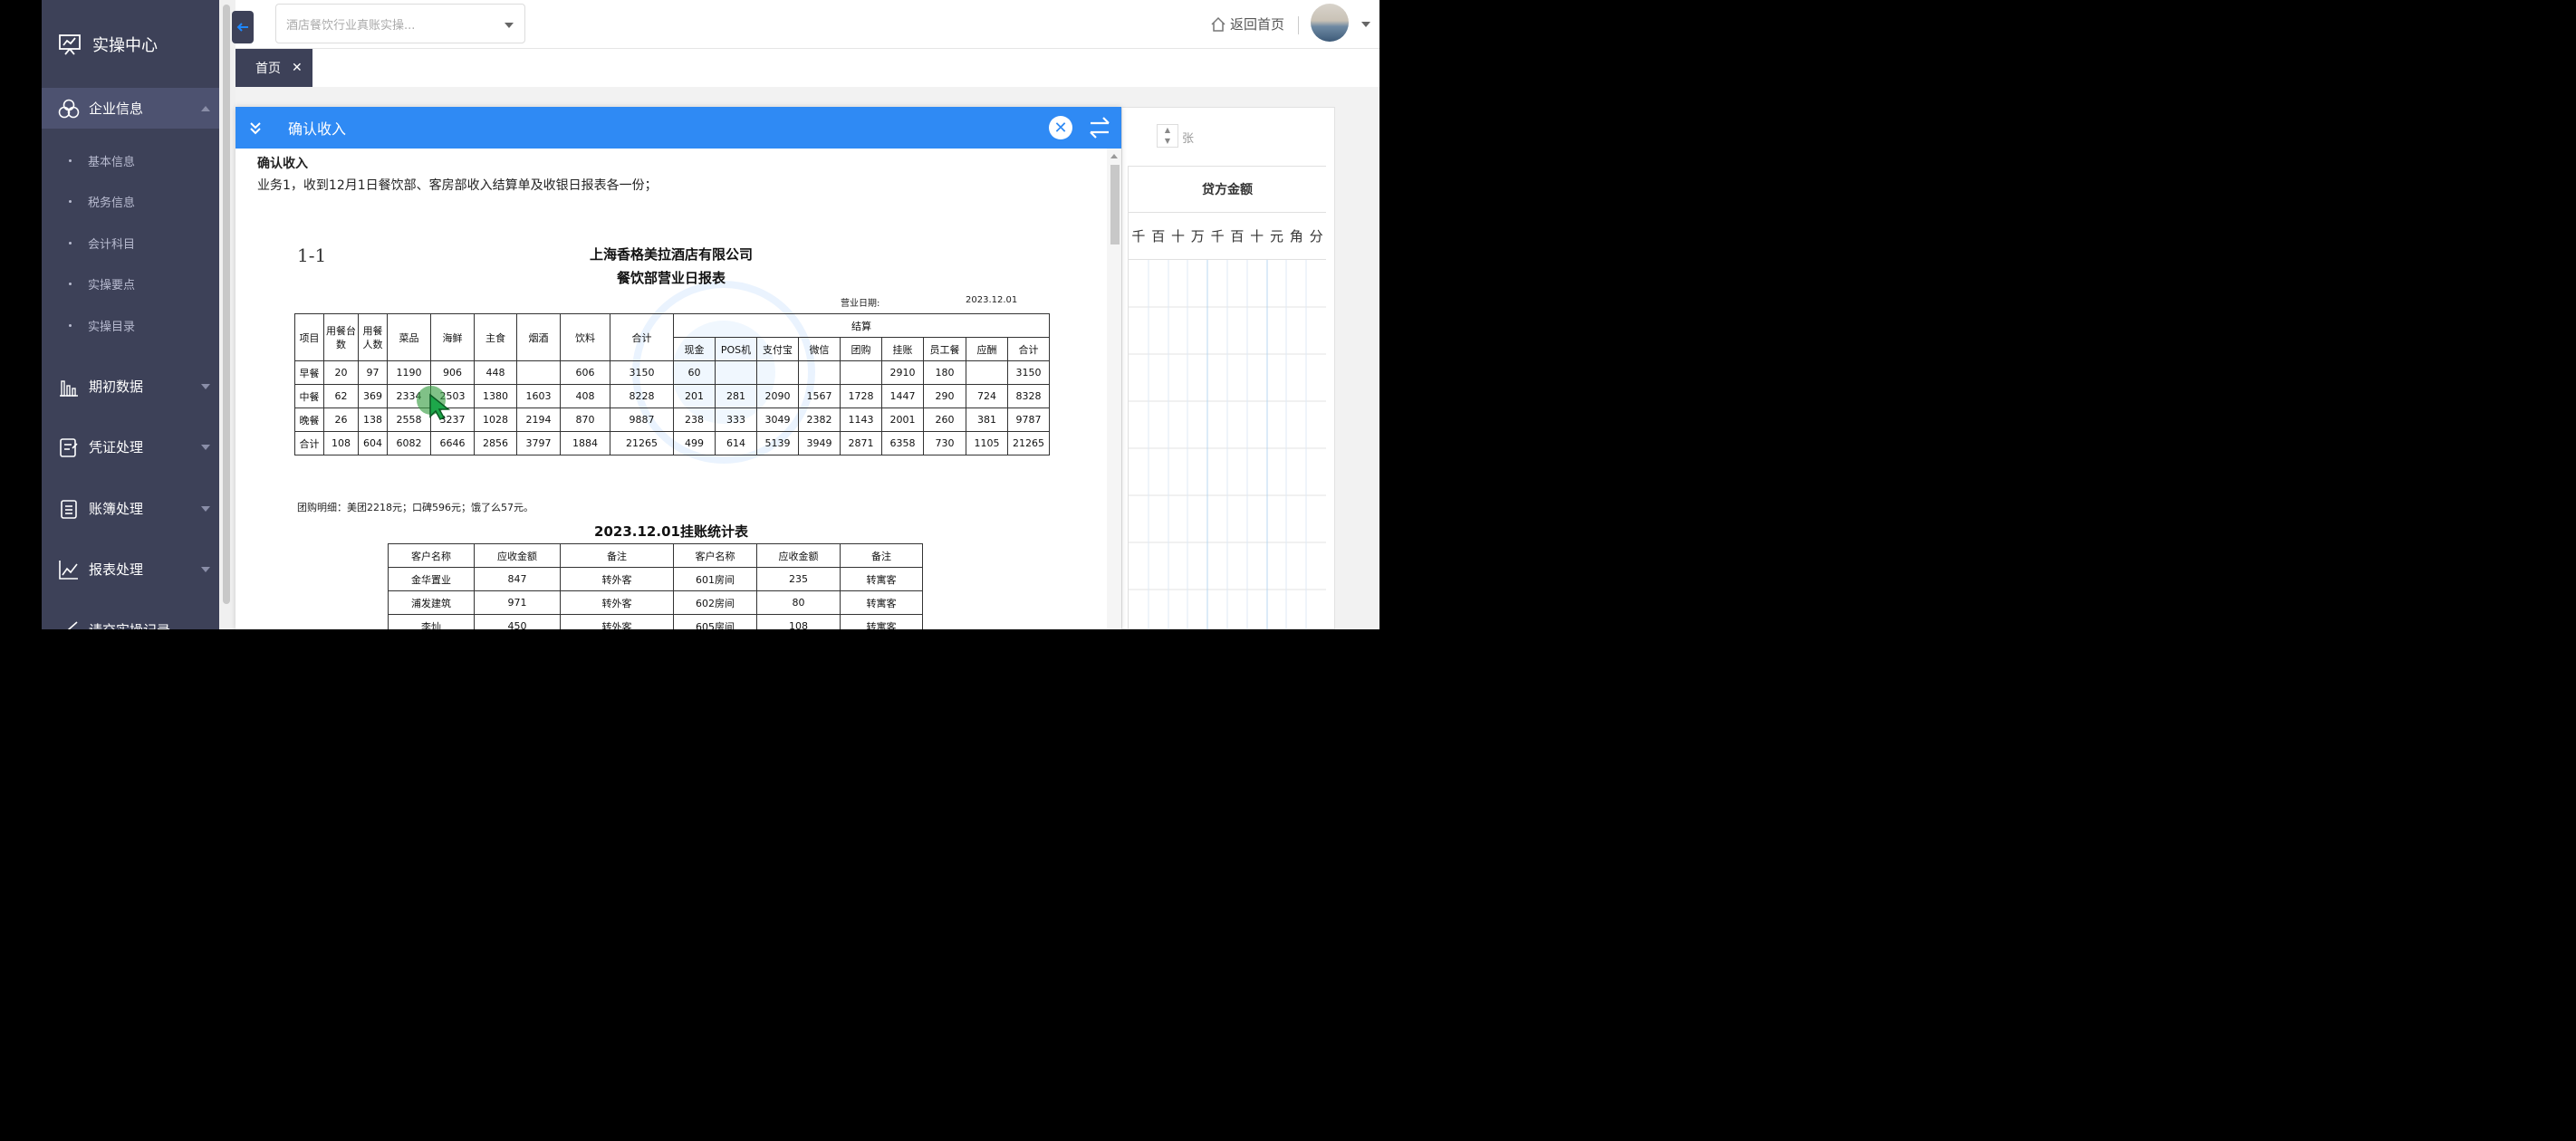  What do you see at coordinates (798, 603) in the screenshot?
I see `table-cell: 80` at bounding box center [798, 603].